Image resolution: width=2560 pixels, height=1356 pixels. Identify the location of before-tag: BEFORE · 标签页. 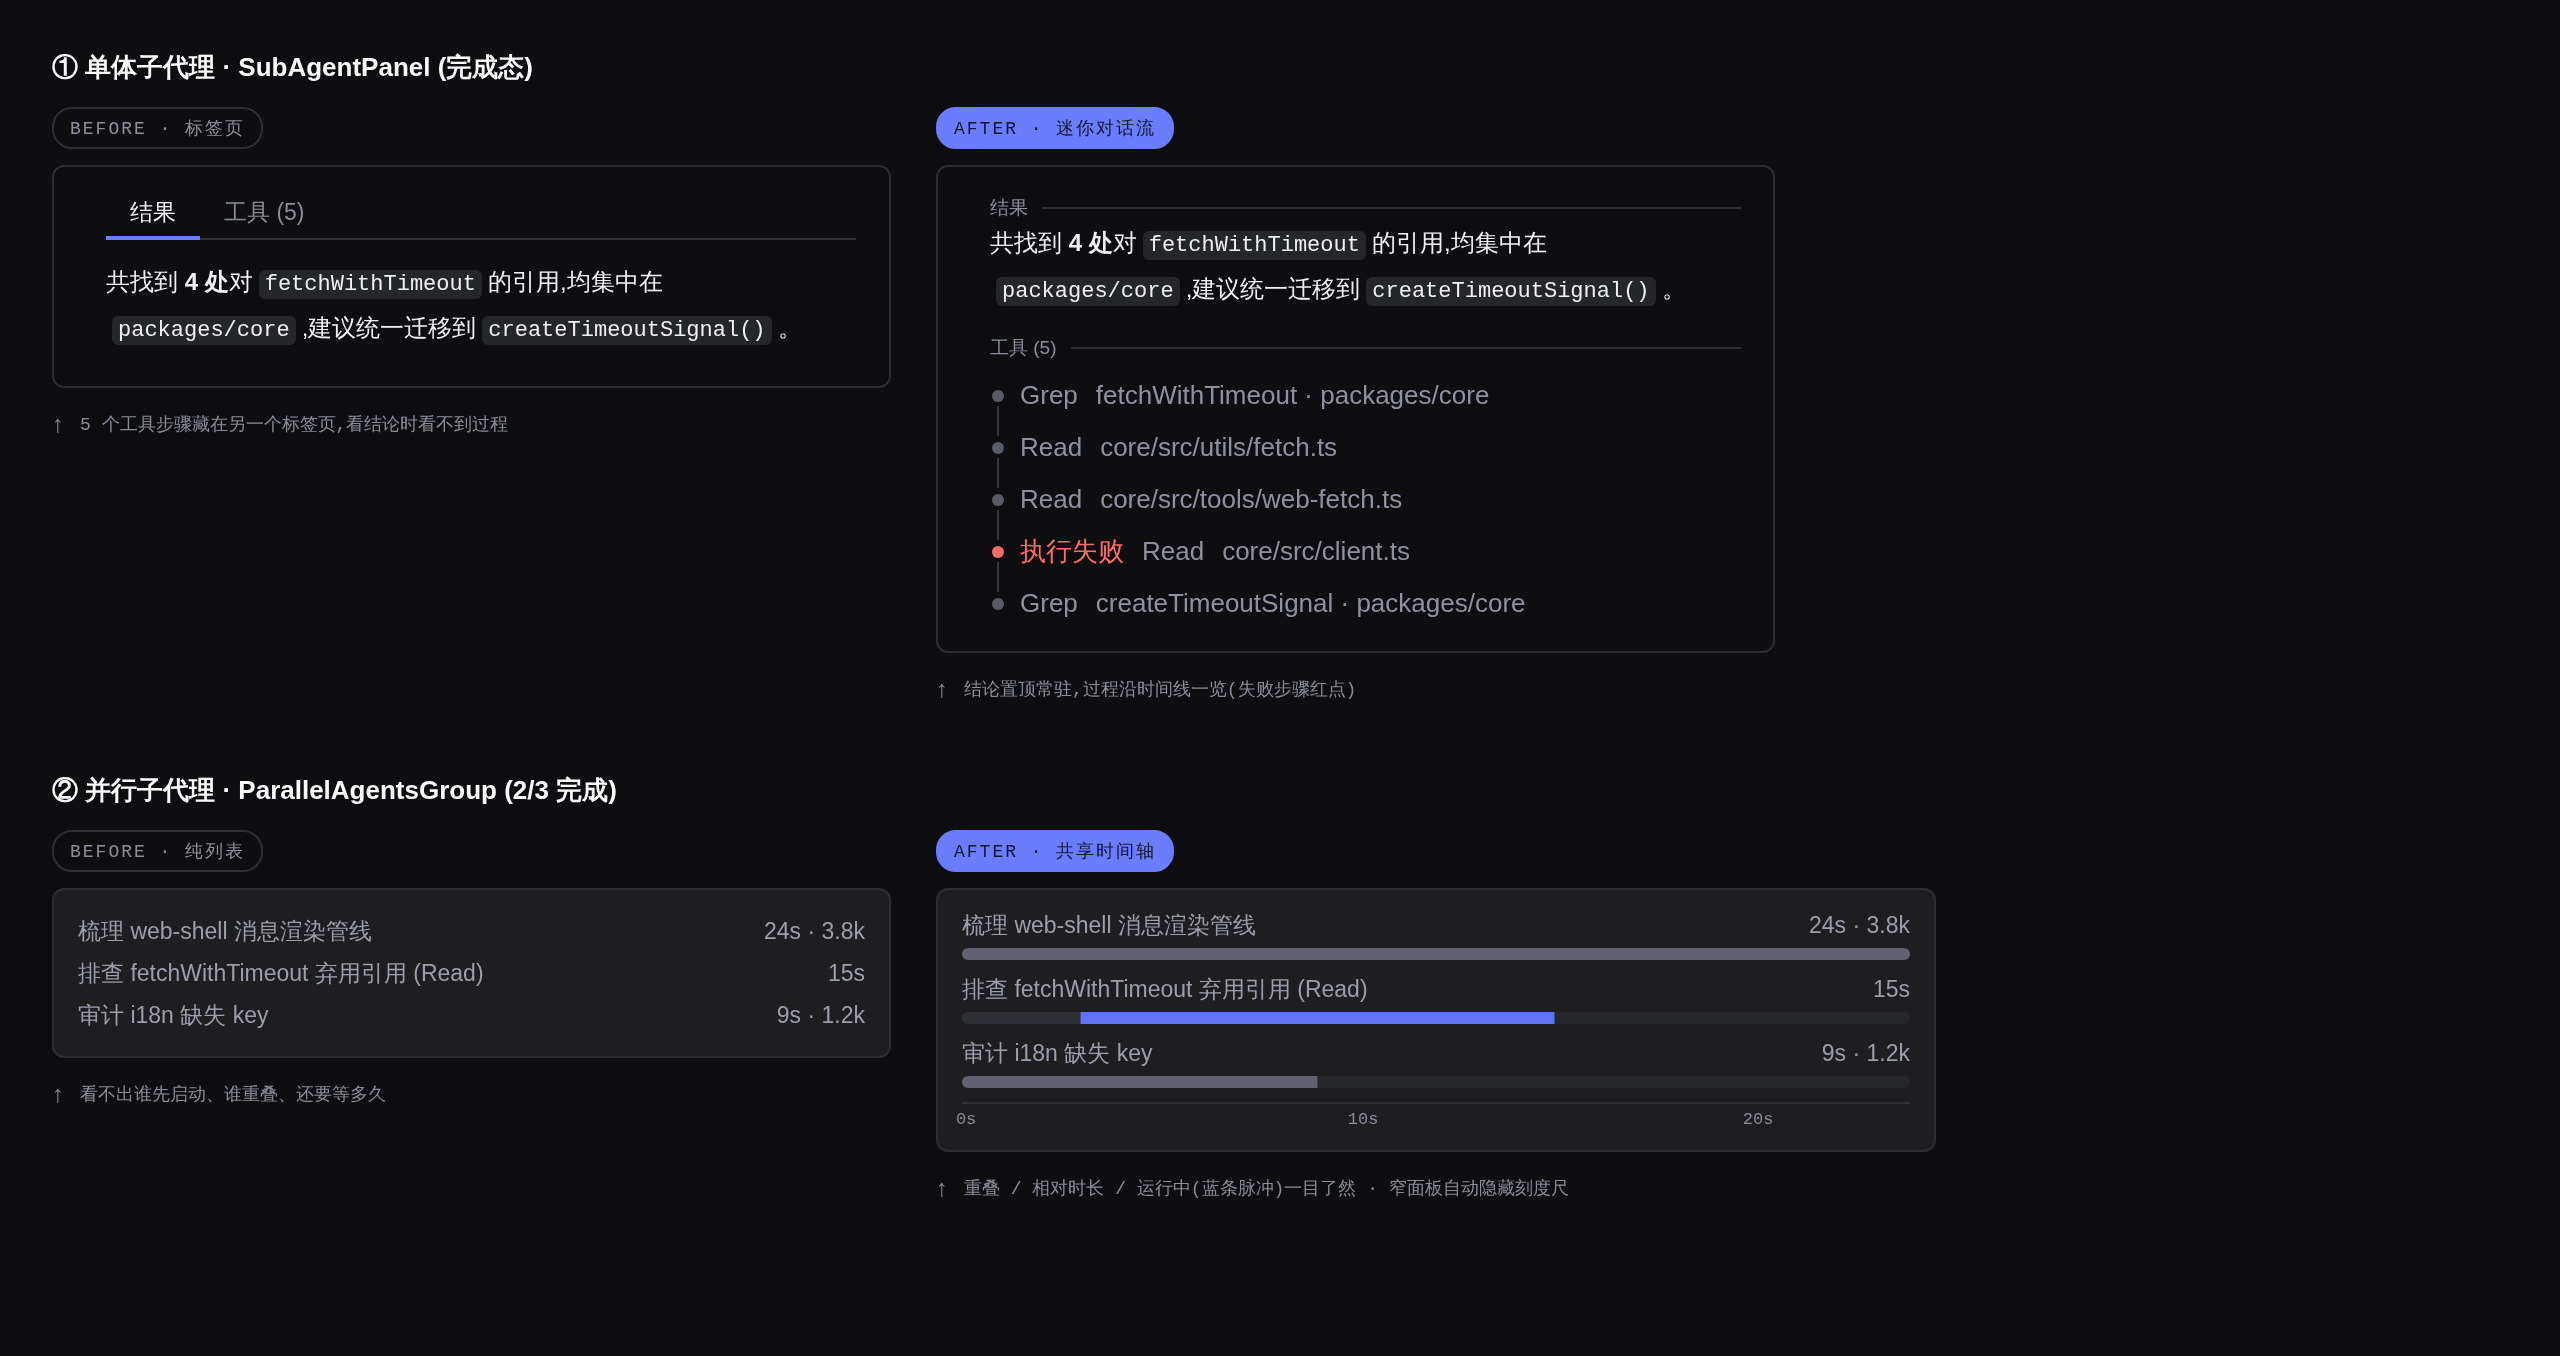
(158, 128).